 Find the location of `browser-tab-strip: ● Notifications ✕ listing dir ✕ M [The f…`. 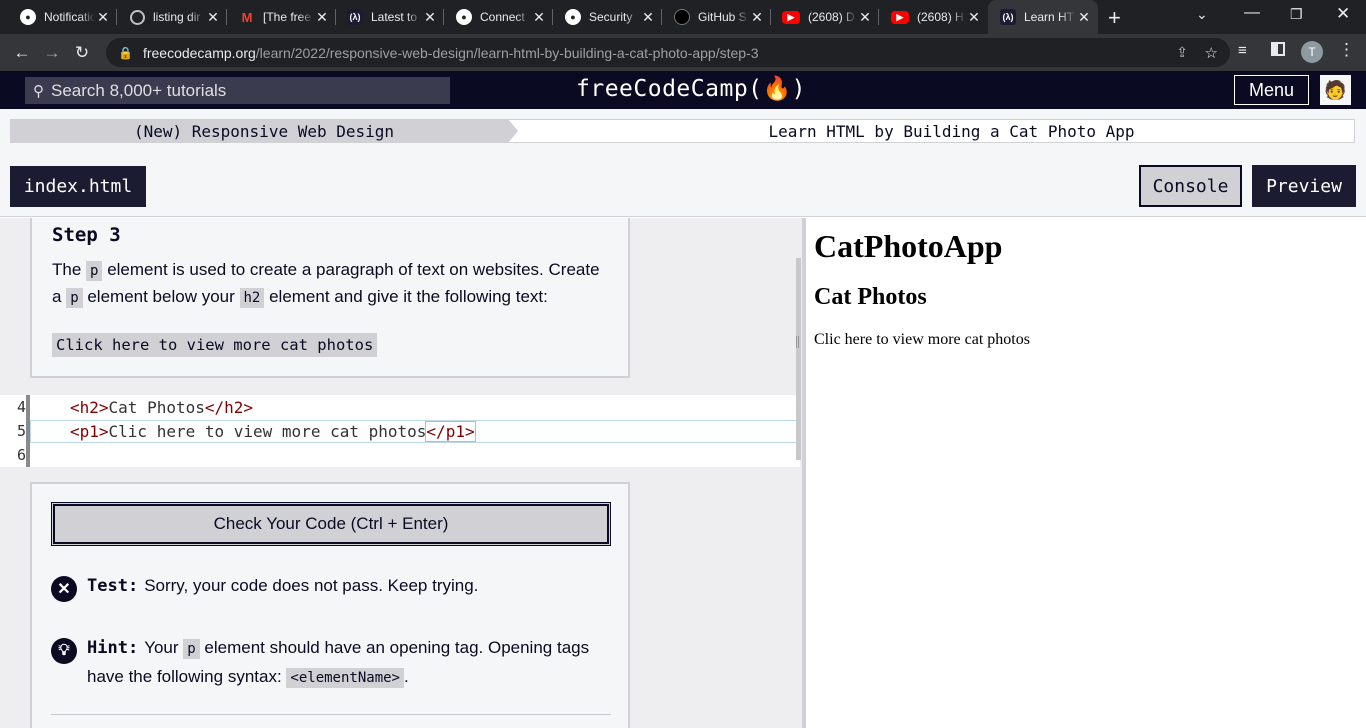

browser-tab-strip: ● Notifications ✕ listing dir ✕ M [The f… is located at coordinates (683, 17).